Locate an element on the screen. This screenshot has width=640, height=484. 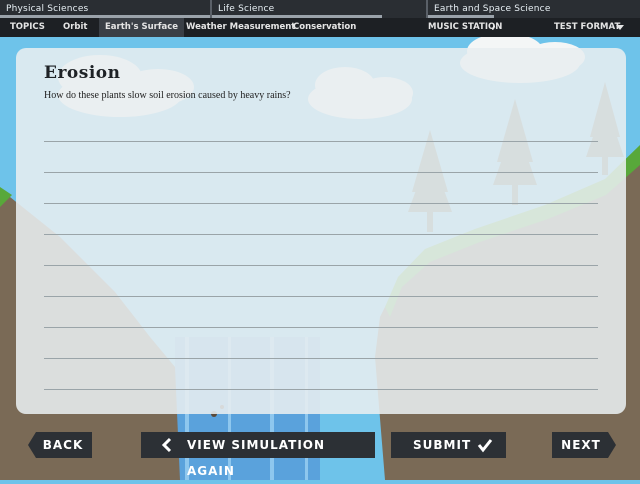
music-note-icon: ♪ is located at coordinates (493, 27).